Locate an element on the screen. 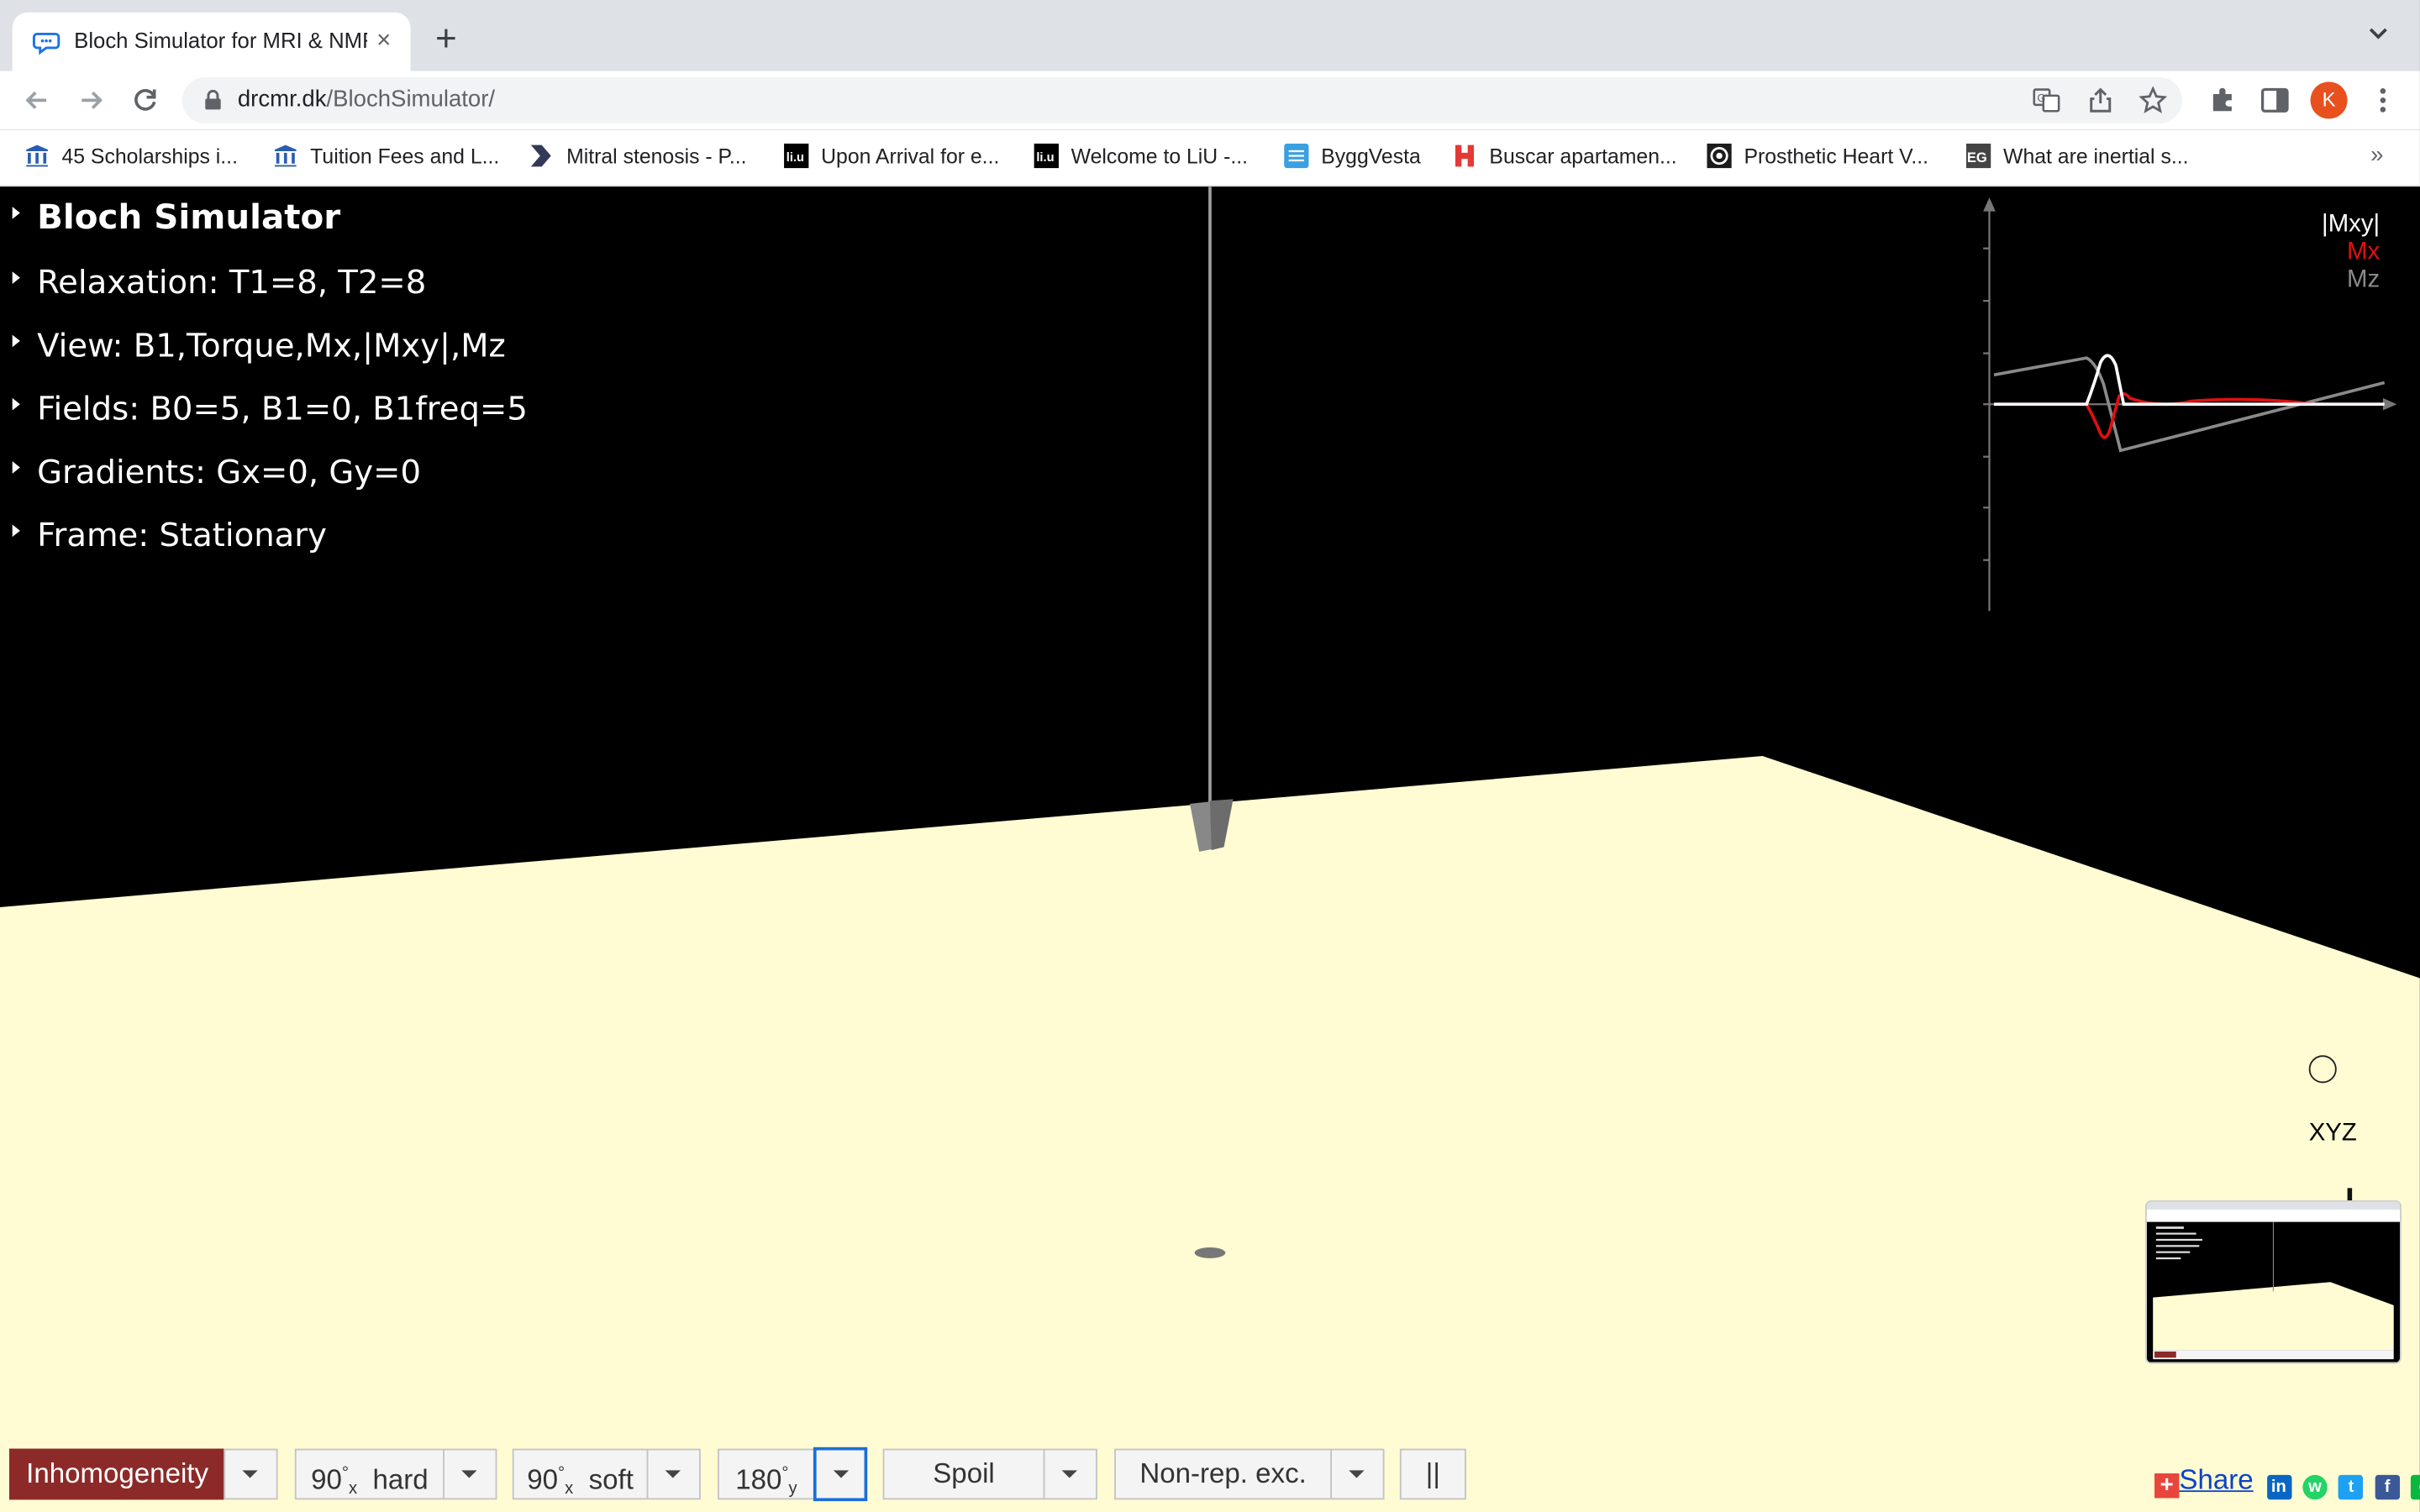 The width and height of the screenshot is (2420, 1512). share-widget: +Share in w t f c is located at coordinates (2287, 1482).